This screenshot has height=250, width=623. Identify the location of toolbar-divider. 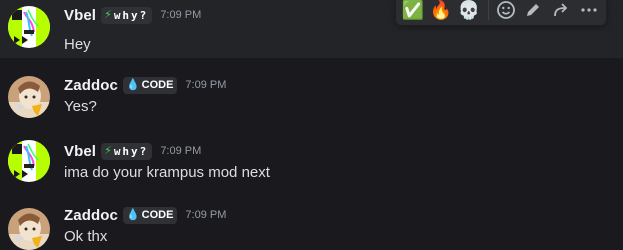
(488, 10).